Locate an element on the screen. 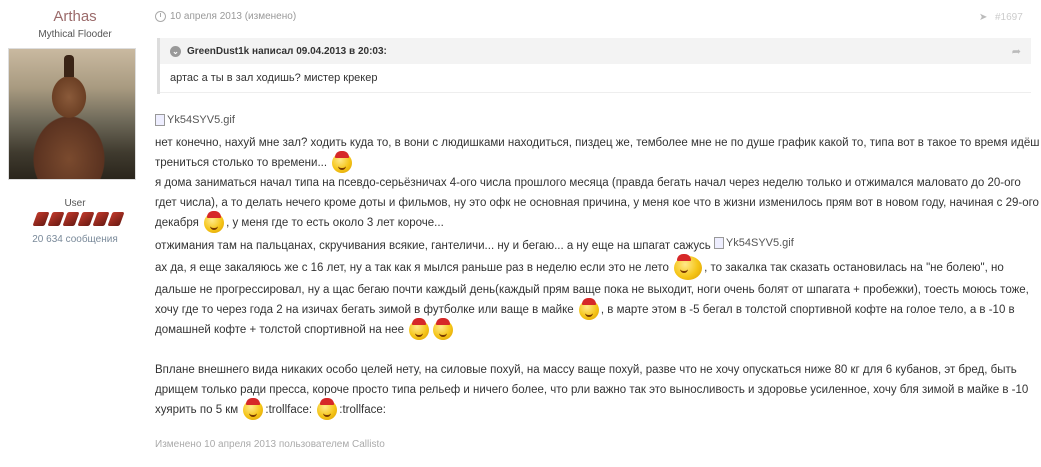 This screenshot has height=467, width=1041. author-avatar is located at coordinates (72, 114).